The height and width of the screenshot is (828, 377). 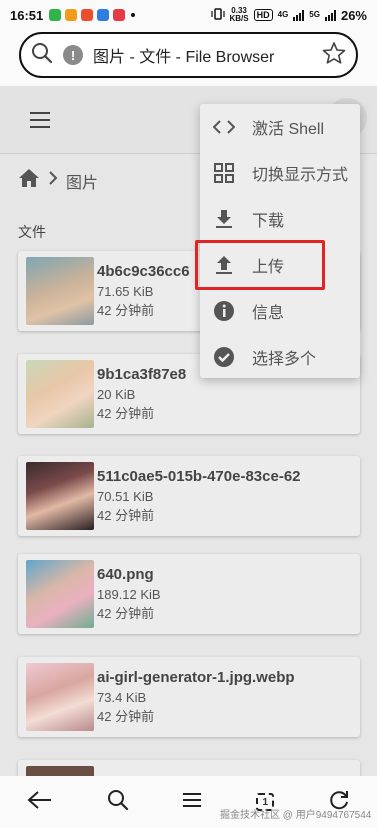 What do you see at coordinates (196, 677) in the screenshot?
I see `file-name: ai-girl-generator-1.jpg.webp` at bounding box center [196, 677].